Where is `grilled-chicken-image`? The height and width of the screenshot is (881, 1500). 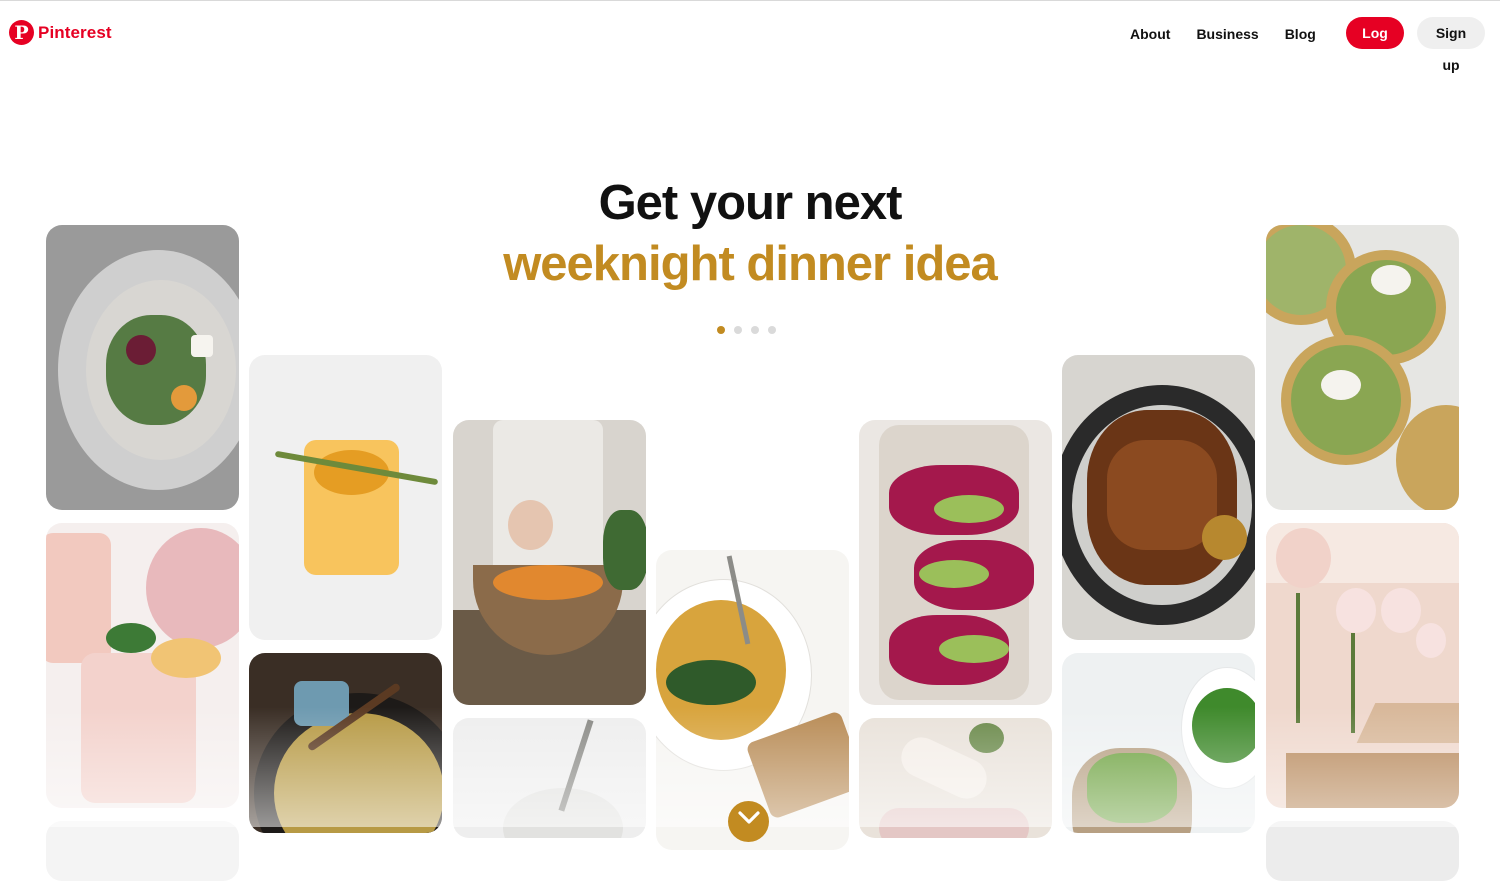 grilled-chicken-image is located at coordinates (1158, 497).